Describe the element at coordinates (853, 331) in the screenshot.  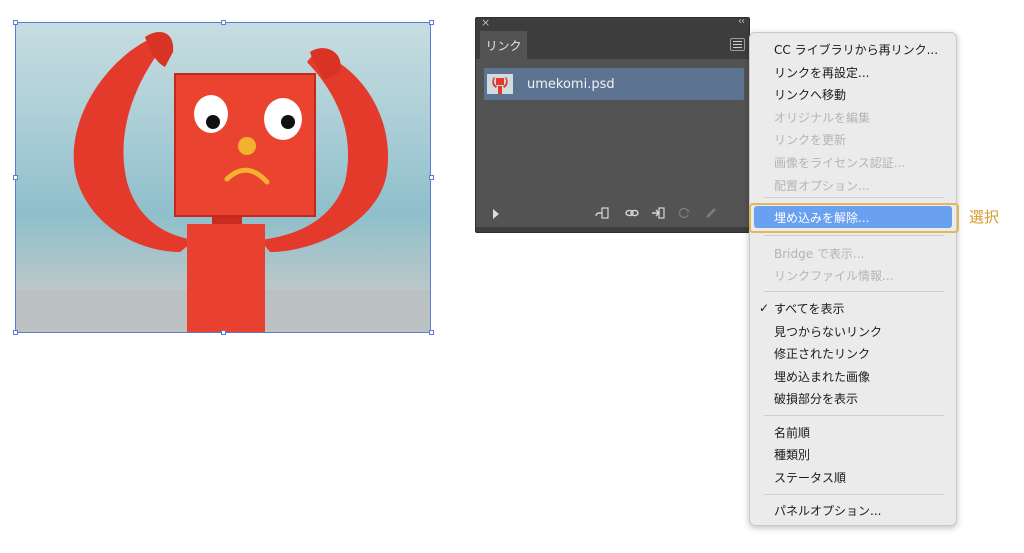
I see `menu-item-show-missing: 見つからないリンク` at that location.